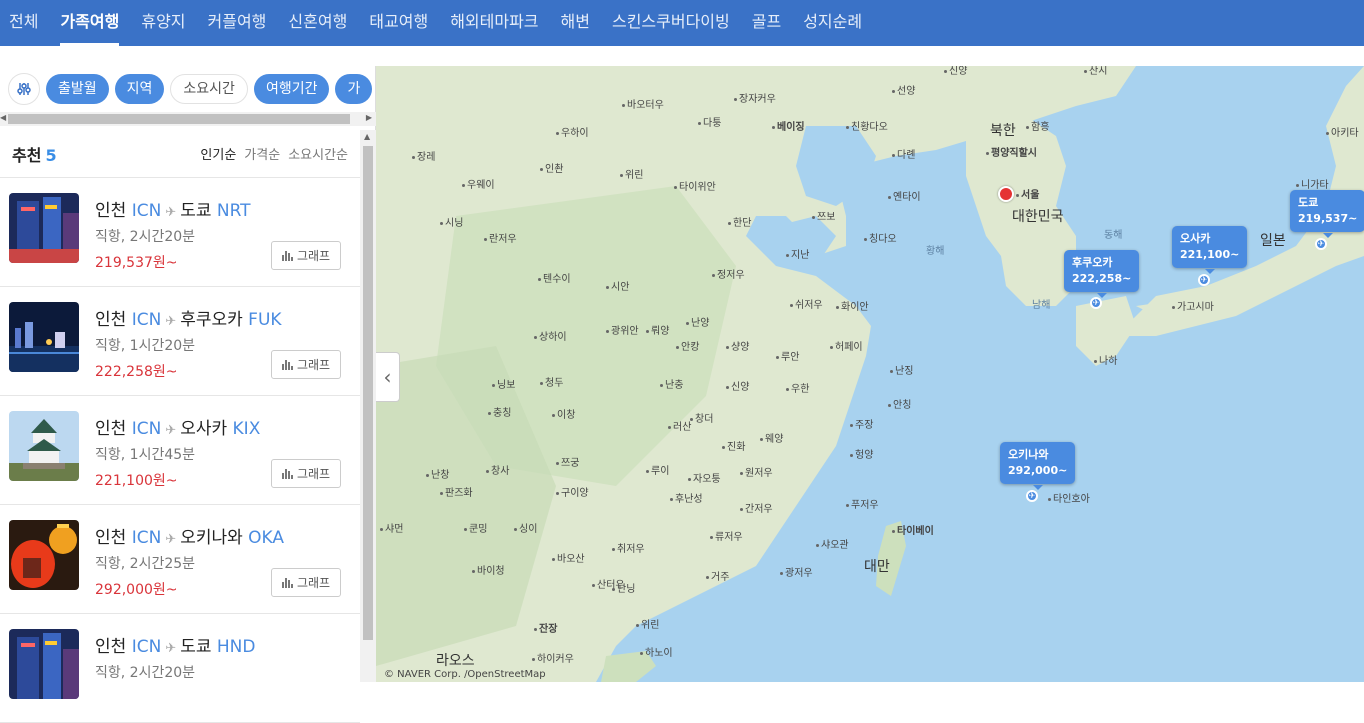  I want to click on map-city-label: 칭다오, so click(880, 237).